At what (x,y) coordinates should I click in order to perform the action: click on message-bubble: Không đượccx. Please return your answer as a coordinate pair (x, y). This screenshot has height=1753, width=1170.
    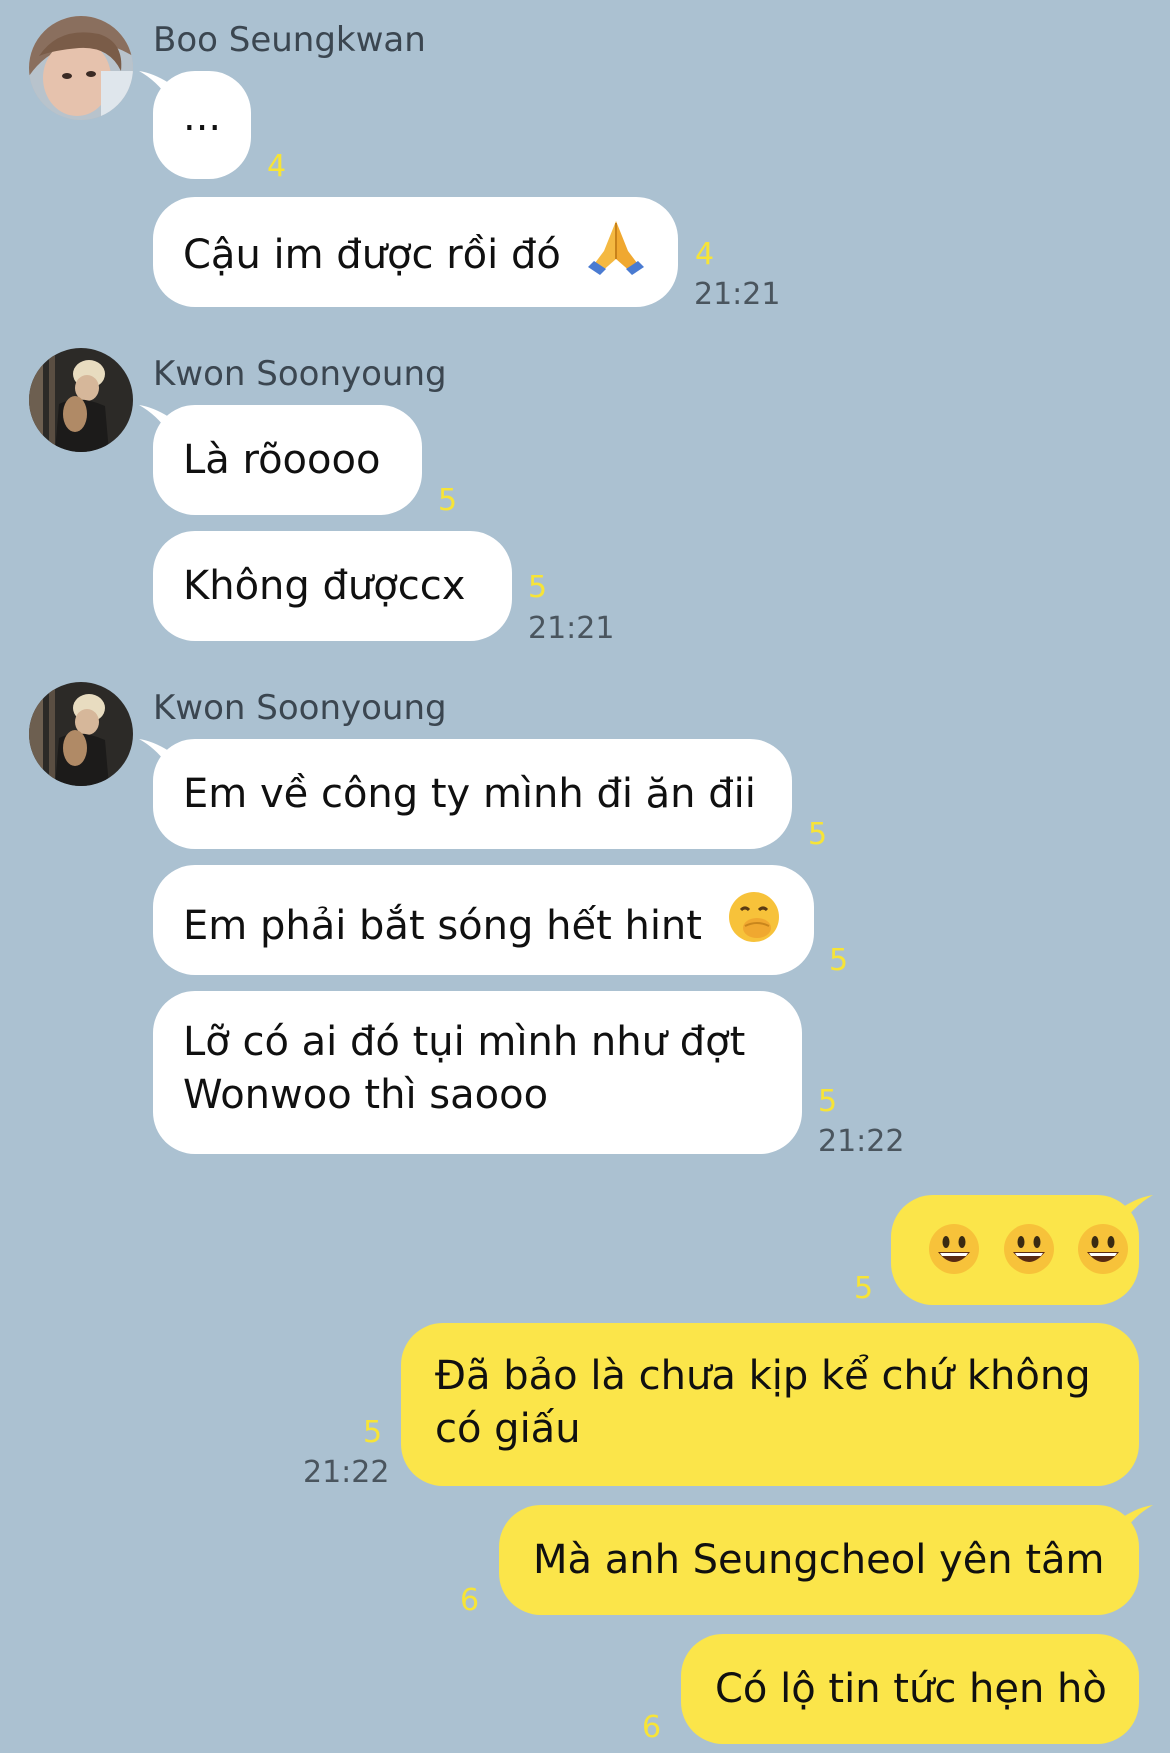
    Looking at the image, I should click on (332, 586).